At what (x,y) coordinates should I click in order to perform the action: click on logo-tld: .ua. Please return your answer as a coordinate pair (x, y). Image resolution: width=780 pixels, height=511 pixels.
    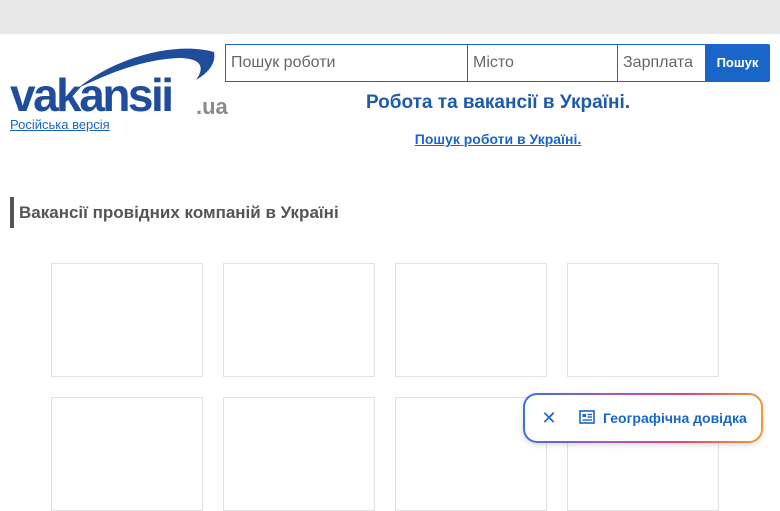
    Looking at the image, I should click on (212, 106).